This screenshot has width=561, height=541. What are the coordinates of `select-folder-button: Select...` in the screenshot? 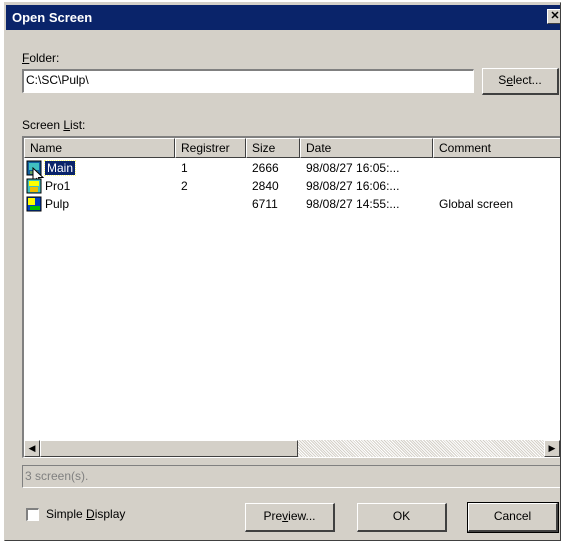 It's located at (520, 81).